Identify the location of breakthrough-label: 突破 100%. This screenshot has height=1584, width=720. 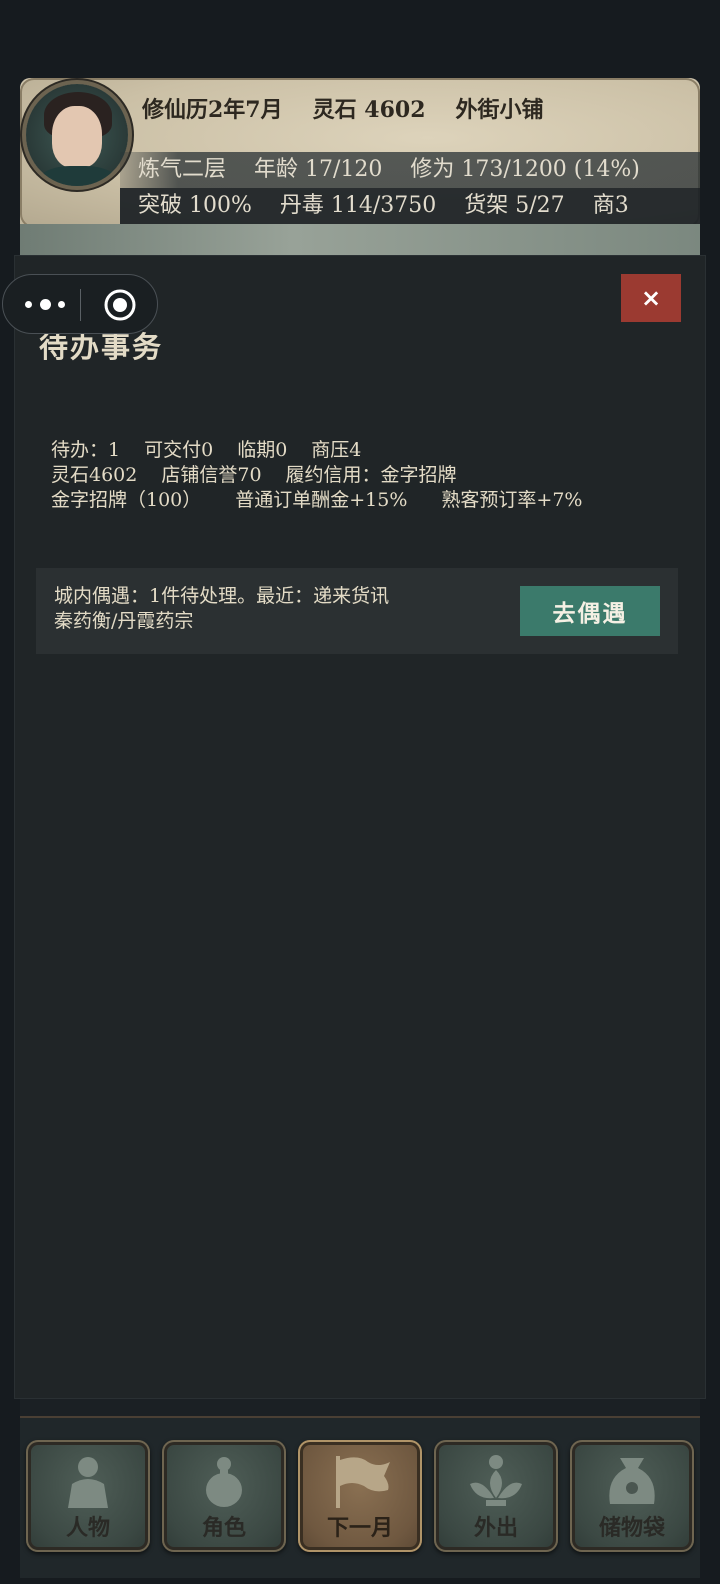
(195, 205).